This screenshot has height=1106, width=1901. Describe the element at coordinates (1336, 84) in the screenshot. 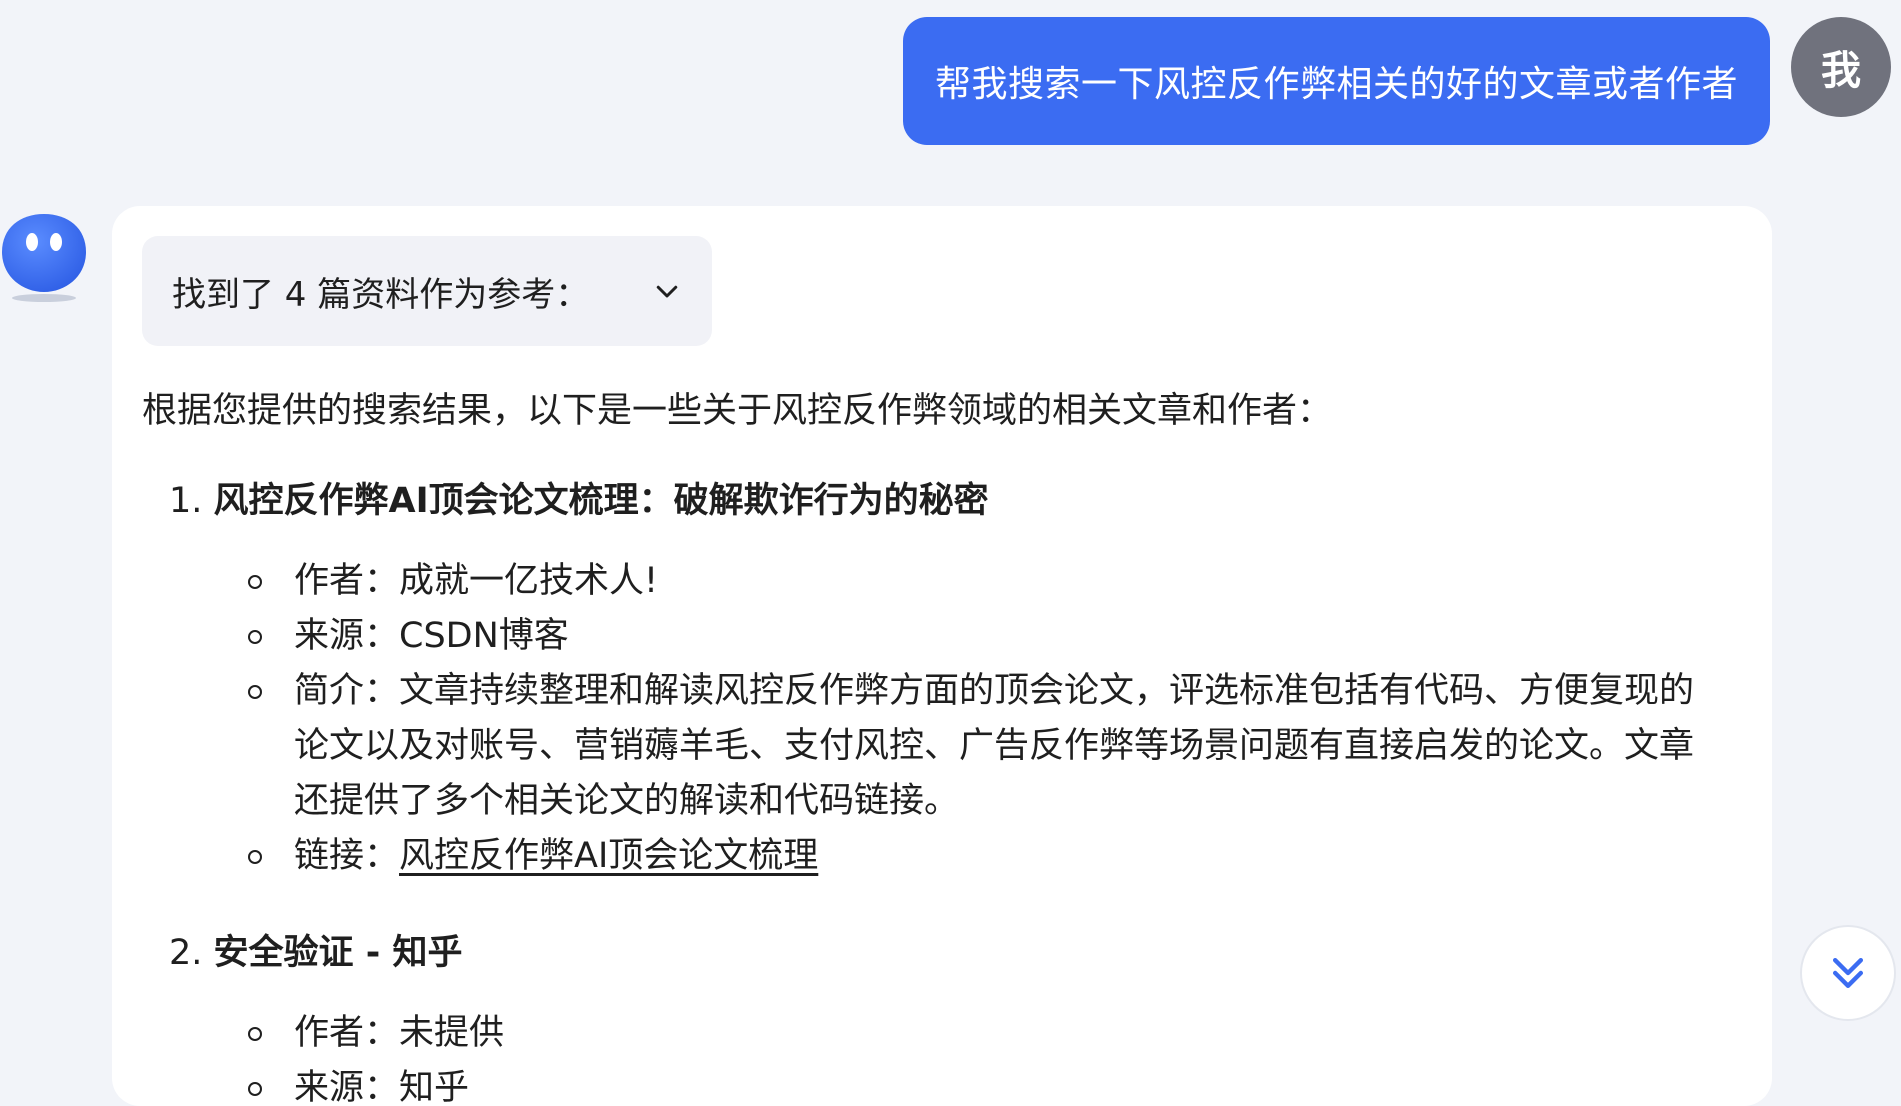

I see `user-message-text: 帮我搜索一下风控反作弊相关的好的文章或者作者` at that location.